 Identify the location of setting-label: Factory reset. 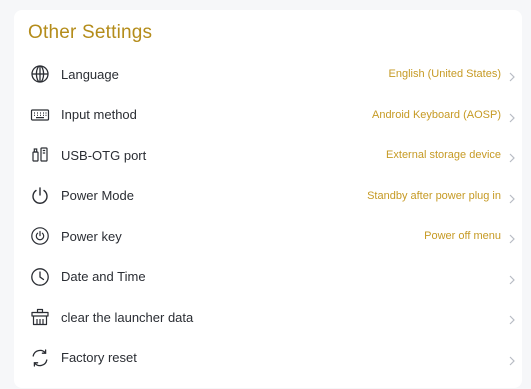
(99, 358).